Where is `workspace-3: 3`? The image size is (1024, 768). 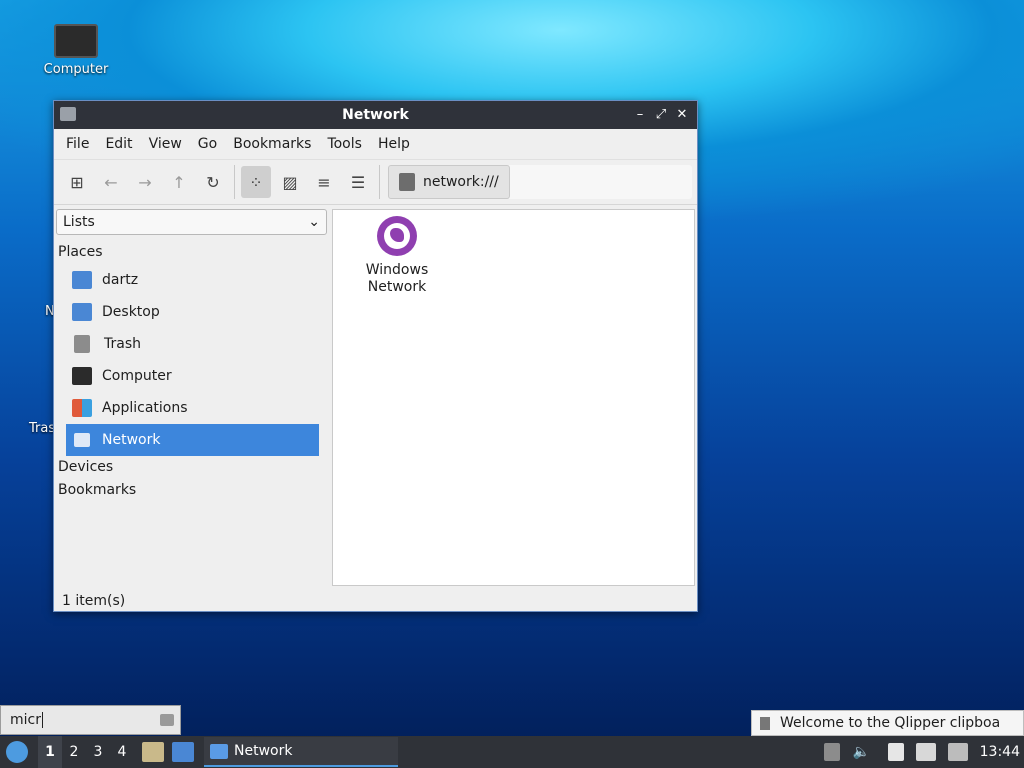 workspace-3: 3 is located at coordinates (98, 752).